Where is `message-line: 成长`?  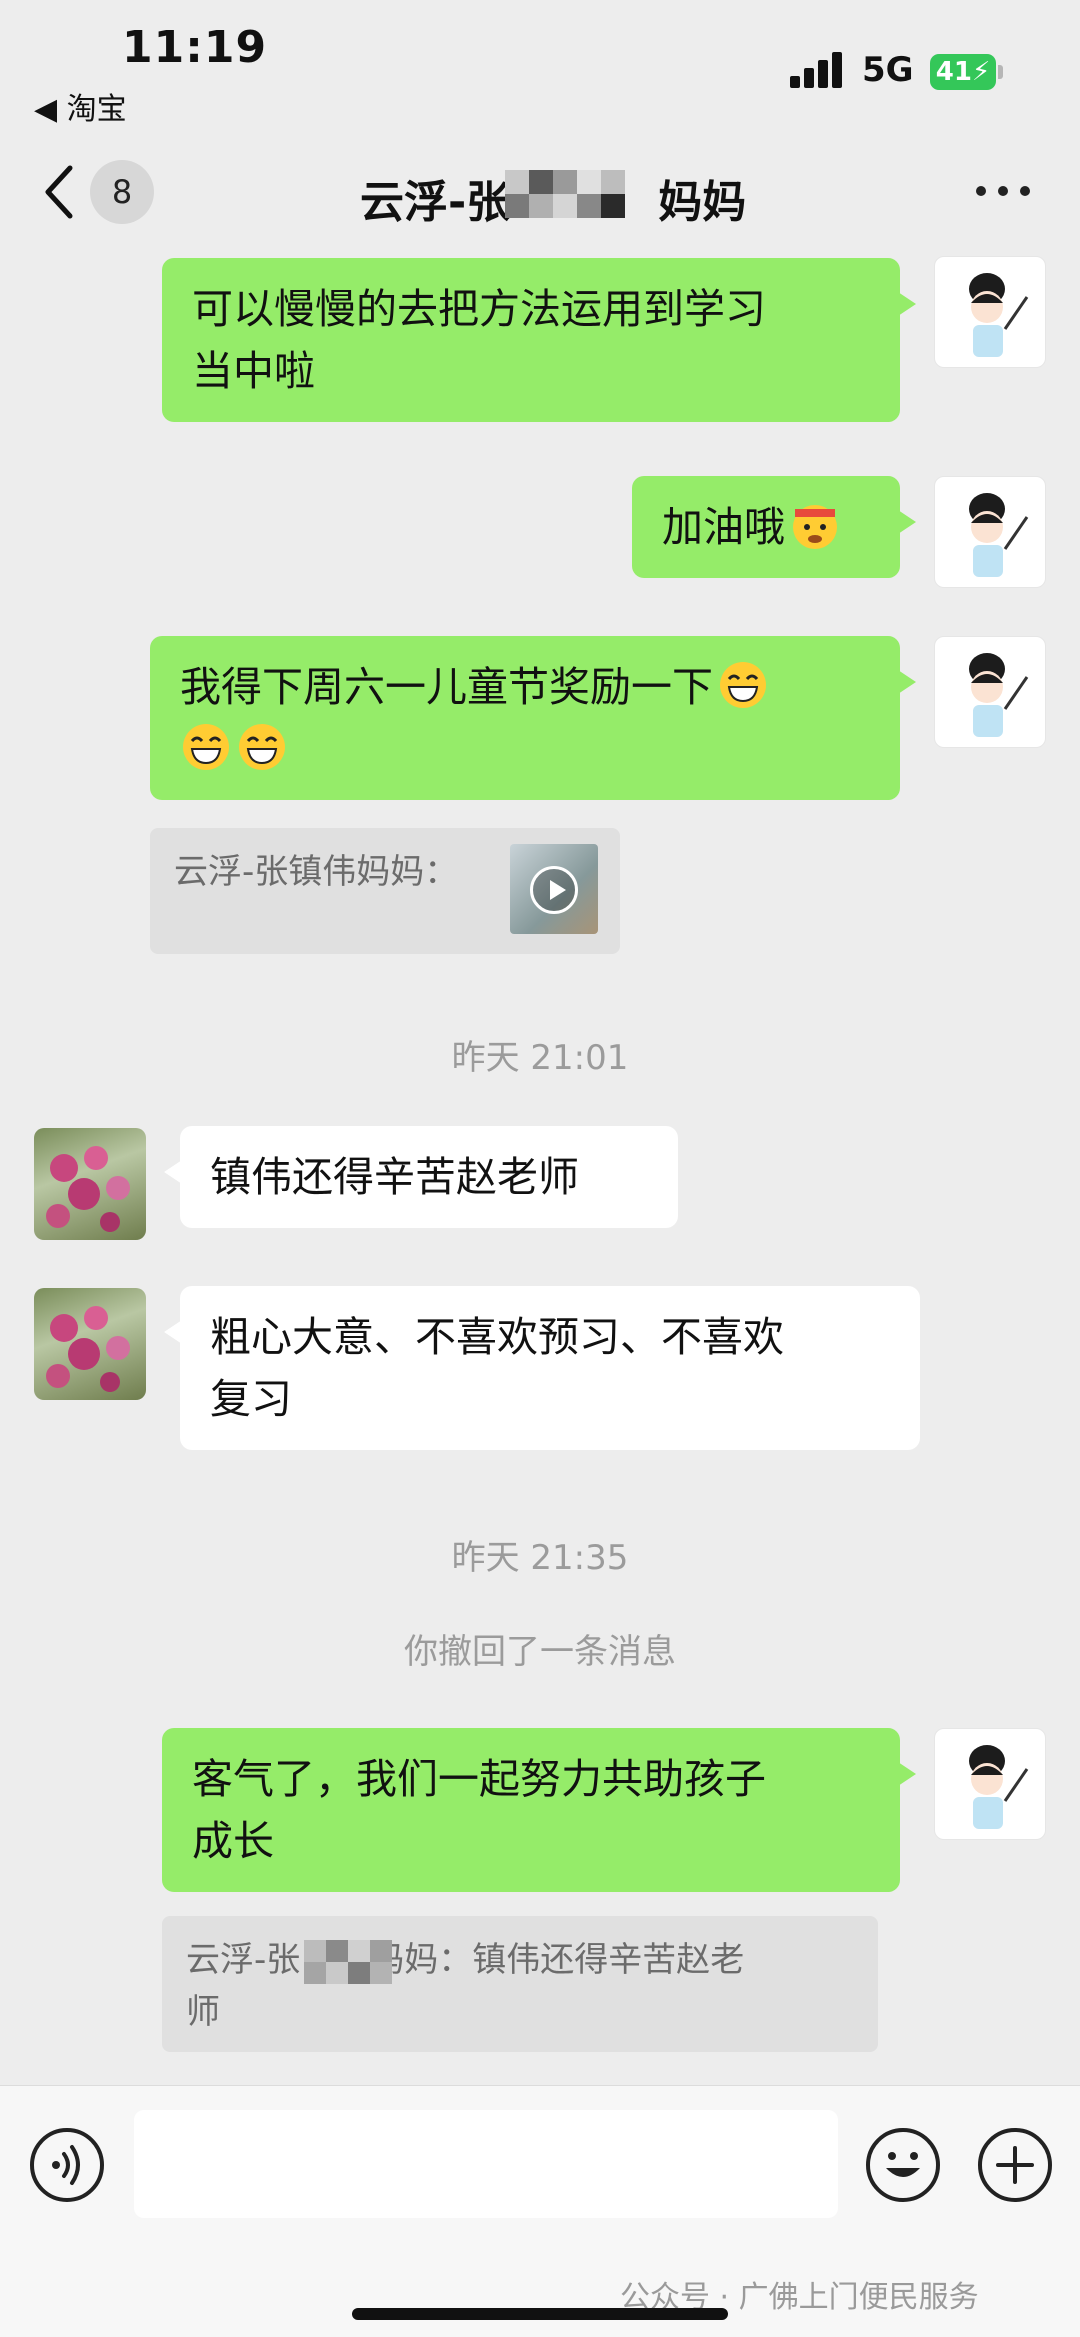 message-line: 成长 is located at coordinates (233, 1841).